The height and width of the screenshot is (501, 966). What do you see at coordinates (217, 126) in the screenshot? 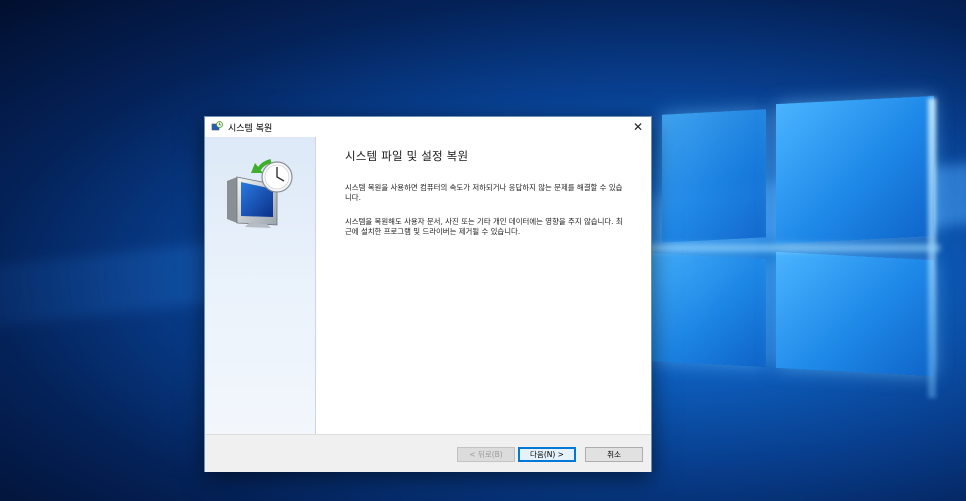
I see `system-restore-icon` at bounding box center [217, 126].